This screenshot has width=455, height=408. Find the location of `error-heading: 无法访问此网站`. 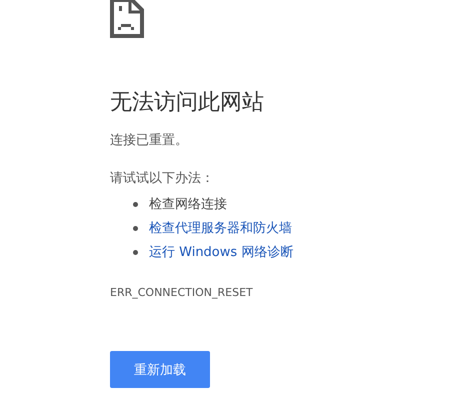

error-heading: 无法访问此网站 is located at coordinates (187, 103).